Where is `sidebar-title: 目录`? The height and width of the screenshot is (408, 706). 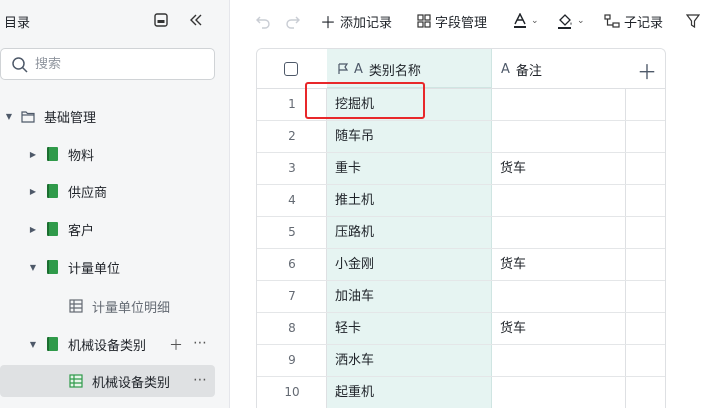
sidebar-title: 目录 is located at coordinates (17, 23).